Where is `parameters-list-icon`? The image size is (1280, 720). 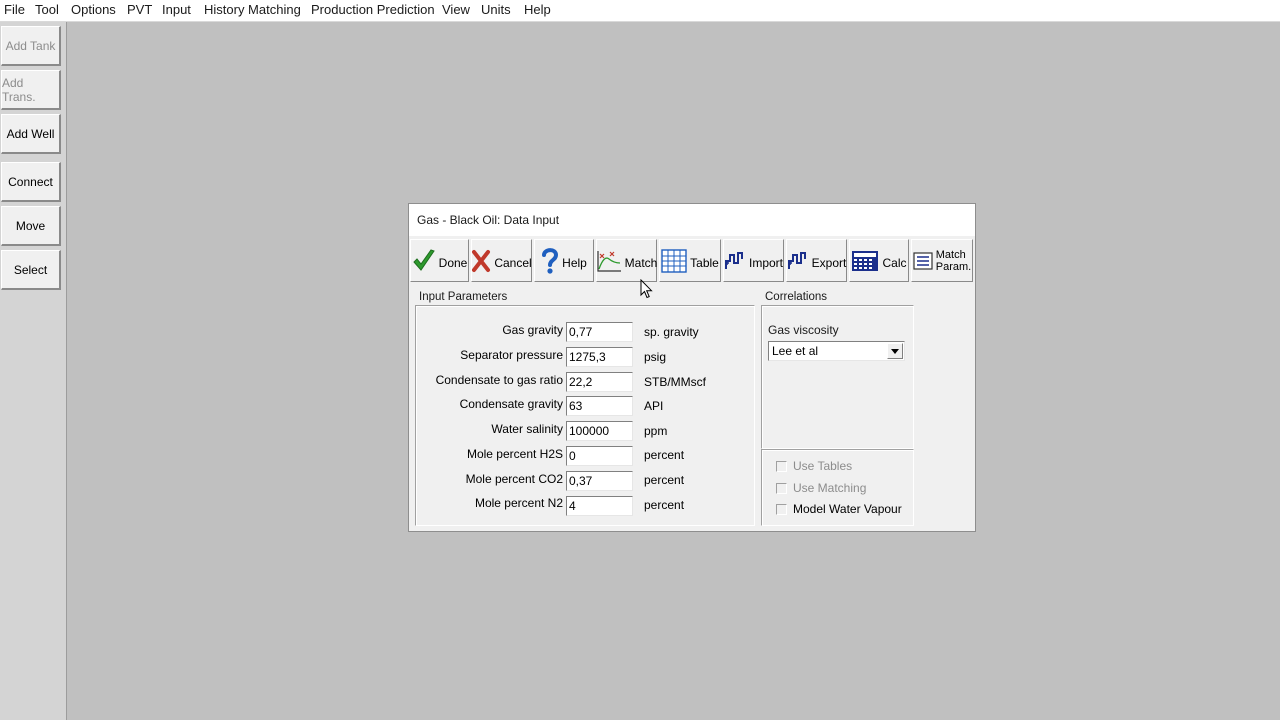 parameters-list-icon is located at coordinates (923, 260).